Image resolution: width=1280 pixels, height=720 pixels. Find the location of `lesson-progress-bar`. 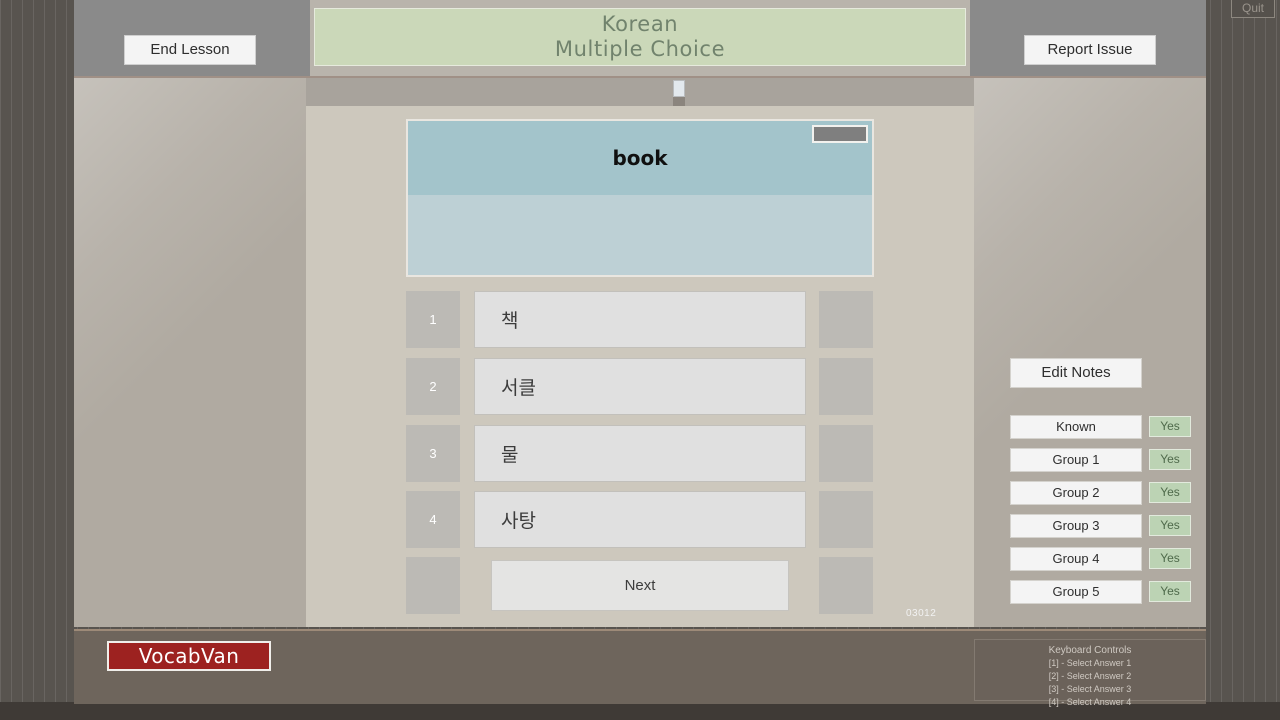

lesson-progress-bar is located at coordinates (640, 92).